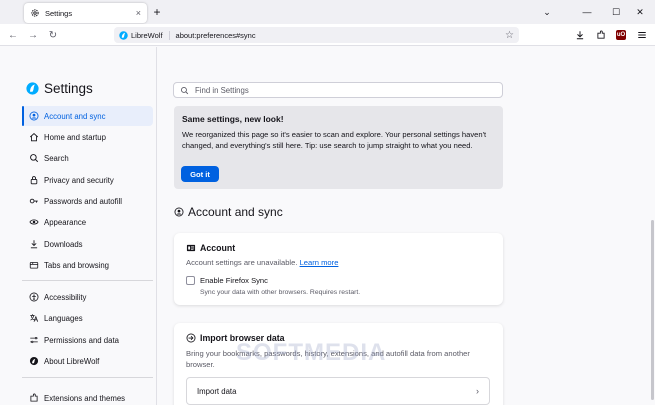  What do you see at coordinates (65, 297) in the screenshot?
I see `sidebar-item-label: Accessibility` at bounding box center [65, 297].